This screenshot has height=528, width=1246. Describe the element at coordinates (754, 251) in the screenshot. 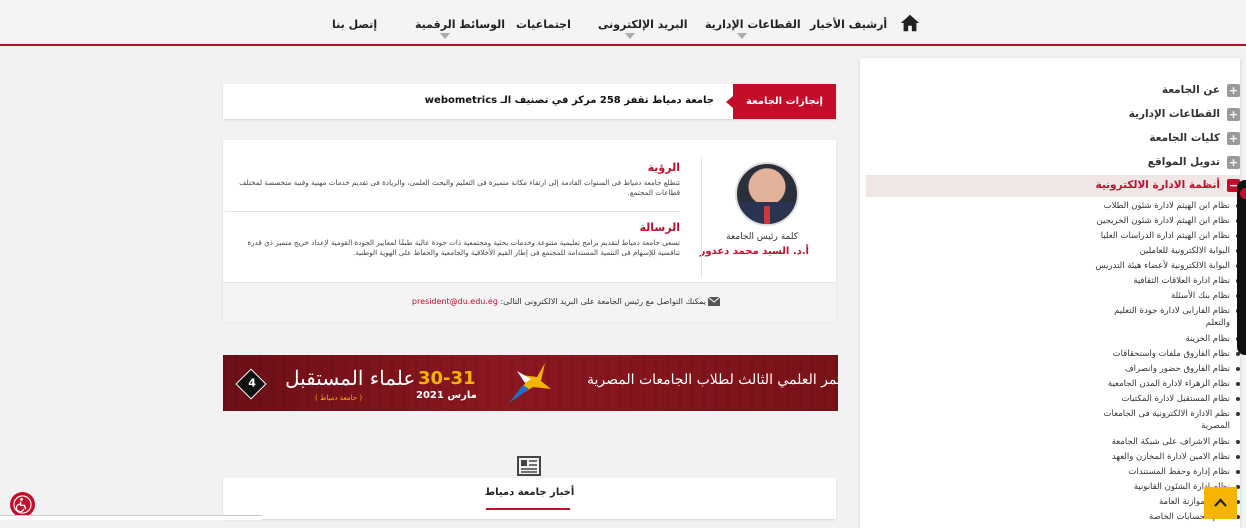

I see `president-name: أ.د. السيد محمد دعدور` at that location.